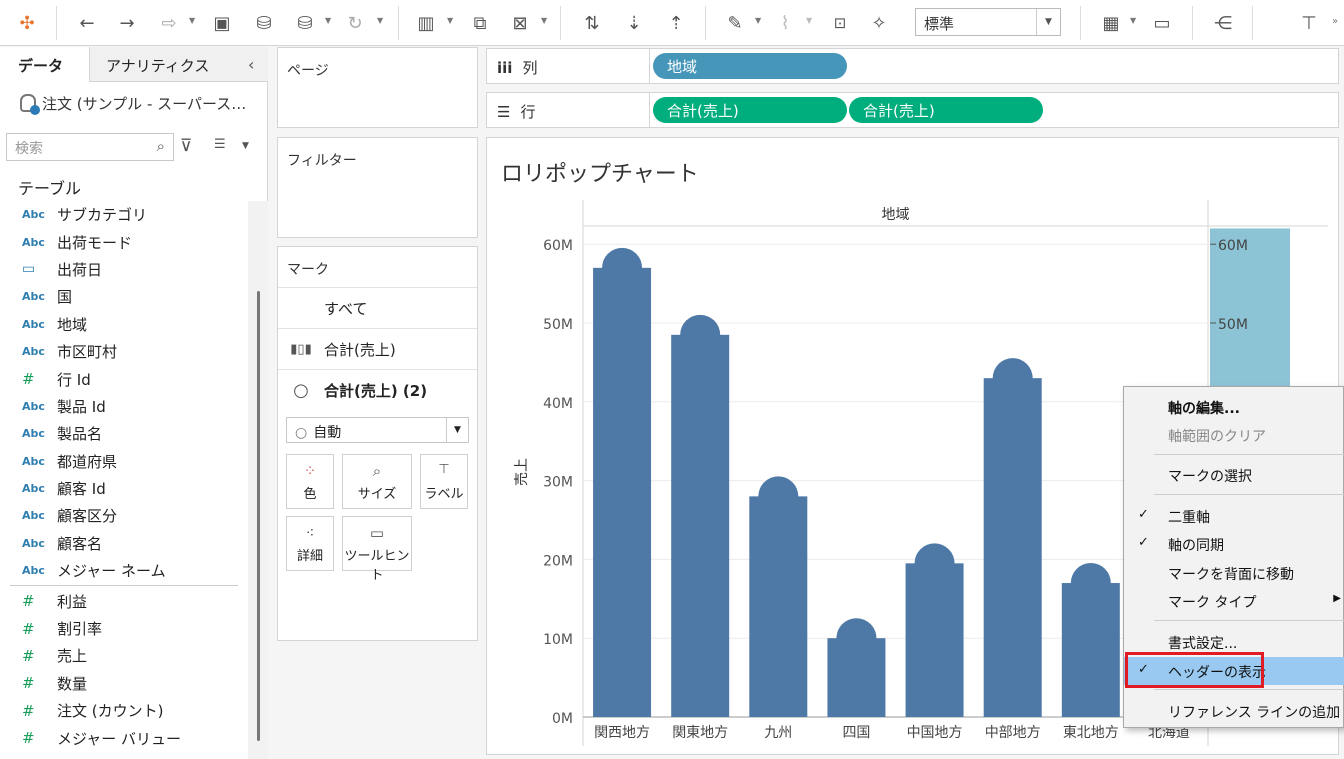 This screenshot has width=1344, height=759. I want to click on menu-item: マーク タイプ ▶, so click(1234, 601).